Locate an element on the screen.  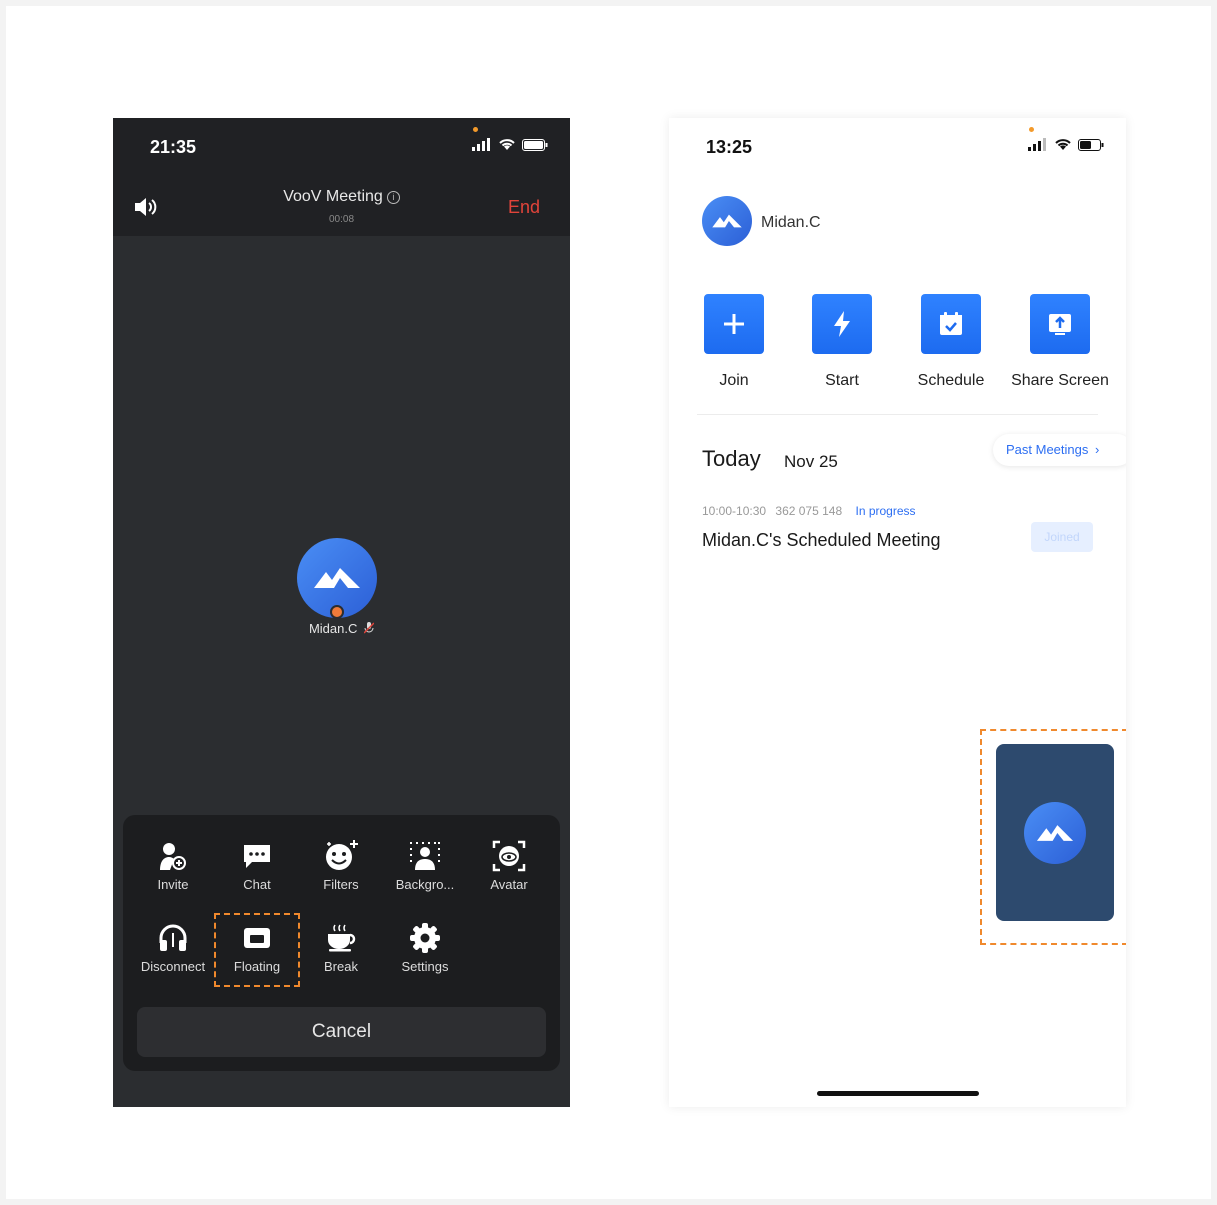
background-icon is located at coordinates (425, 856).